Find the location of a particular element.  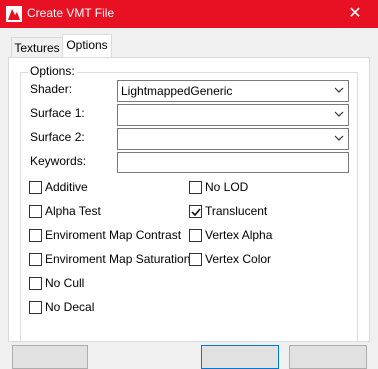

surface2-select is located at coordinates (233, 139).